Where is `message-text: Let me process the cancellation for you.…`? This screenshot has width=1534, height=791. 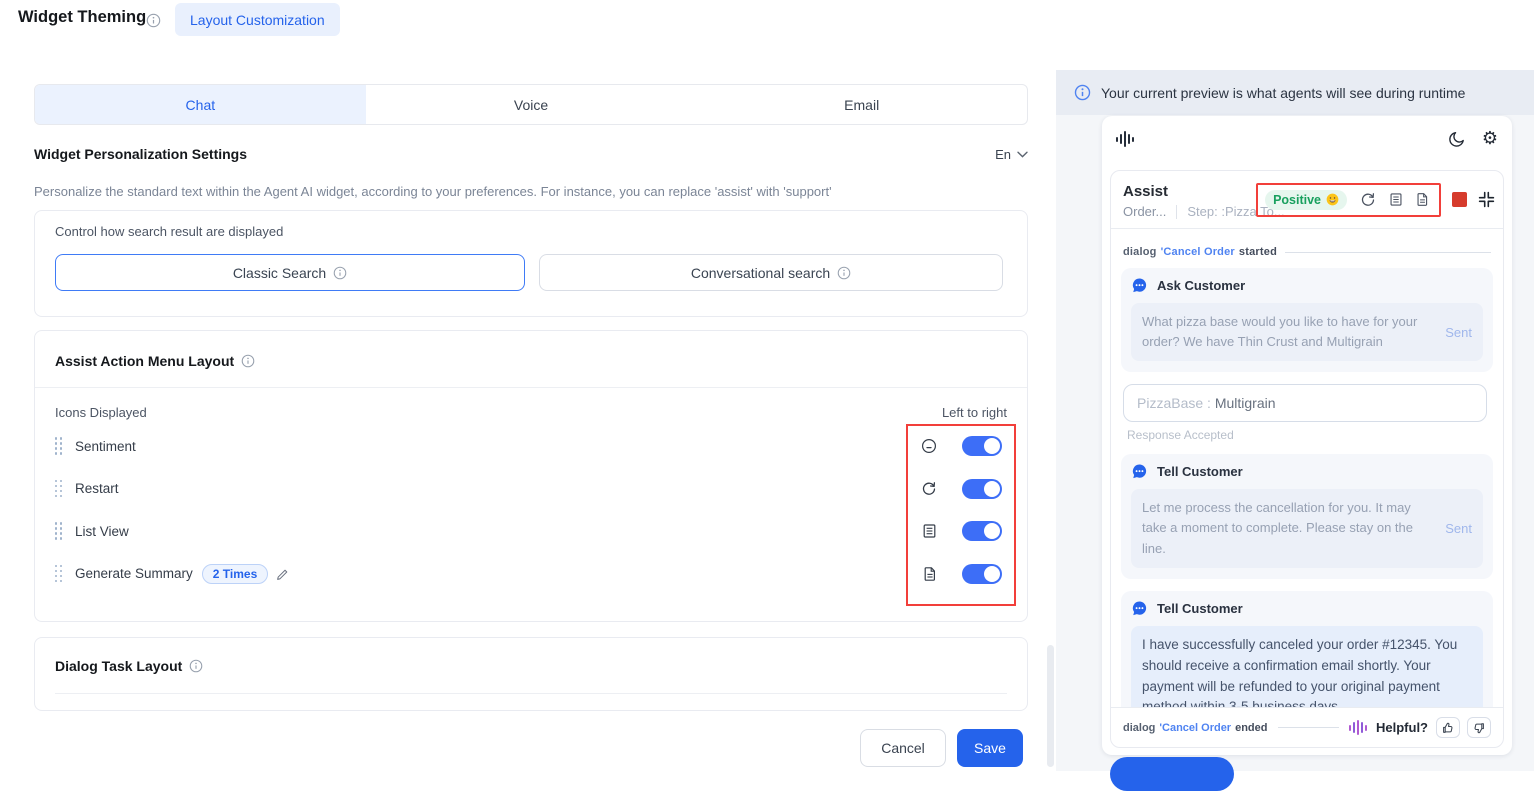 message-text: Let me process the cancellation for you.… is located at coordinates (1277, 528).